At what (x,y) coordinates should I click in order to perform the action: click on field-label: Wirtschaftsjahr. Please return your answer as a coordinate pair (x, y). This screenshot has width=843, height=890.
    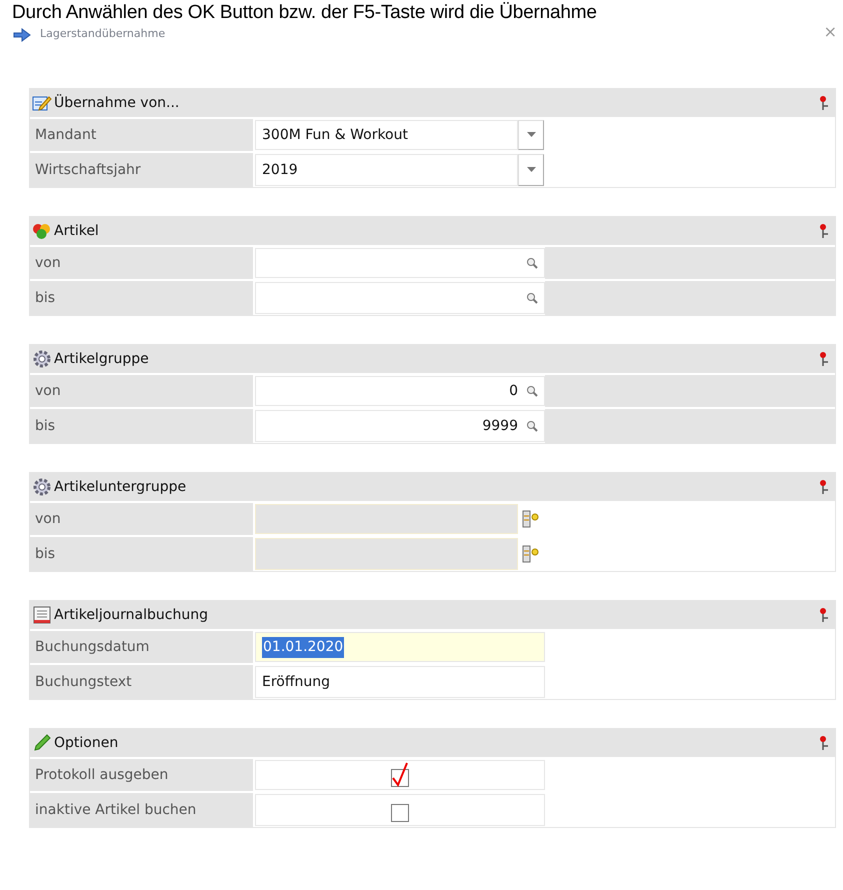
    Looking at the image, I should click on (142, 170).